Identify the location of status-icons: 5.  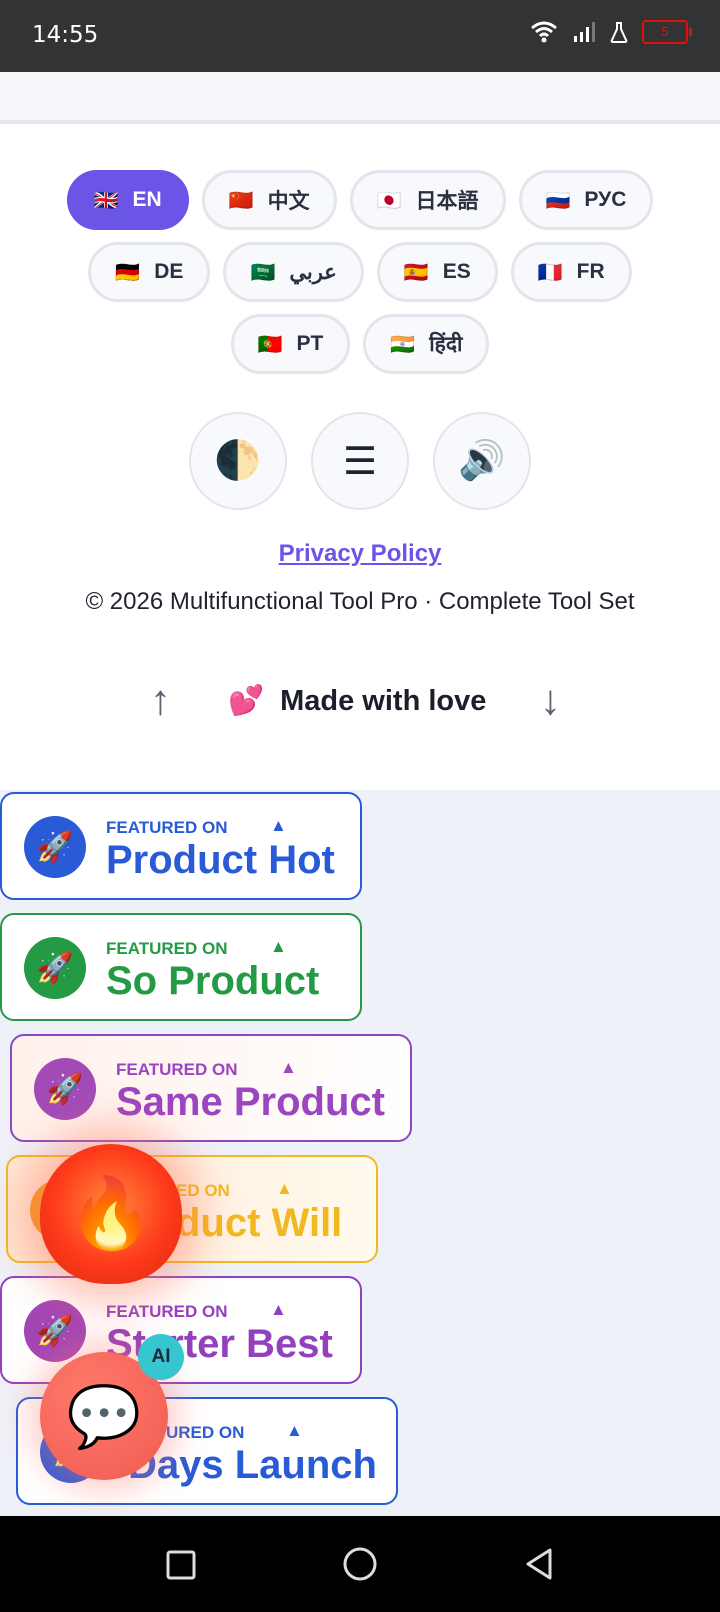
(611, 32).